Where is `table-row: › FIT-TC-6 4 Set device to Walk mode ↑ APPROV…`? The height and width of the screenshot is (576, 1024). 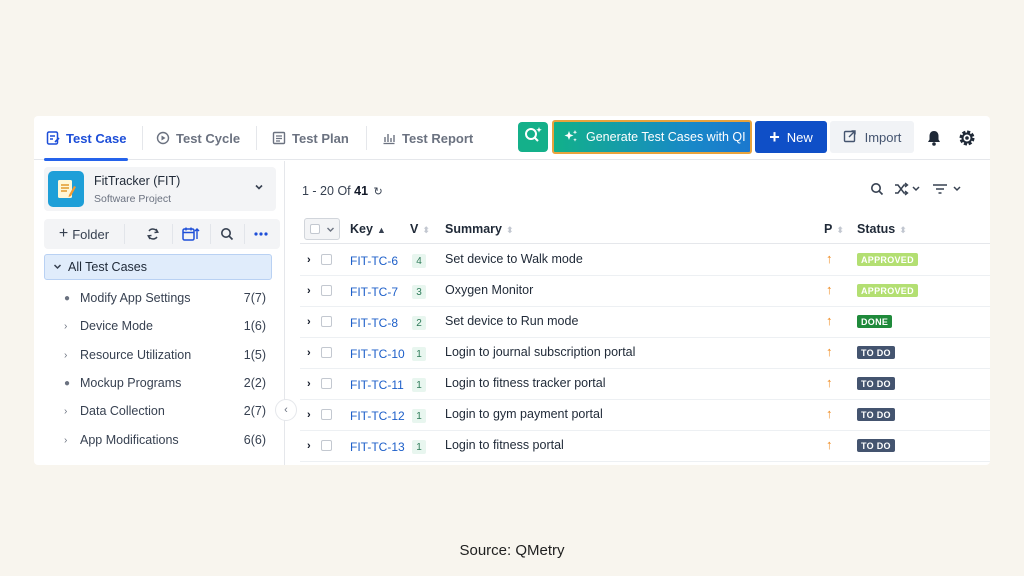
table-row: › FIT-TC-6 4 Set device to Walk mode ↑ APPROV… is located at coordinates (645, 260).